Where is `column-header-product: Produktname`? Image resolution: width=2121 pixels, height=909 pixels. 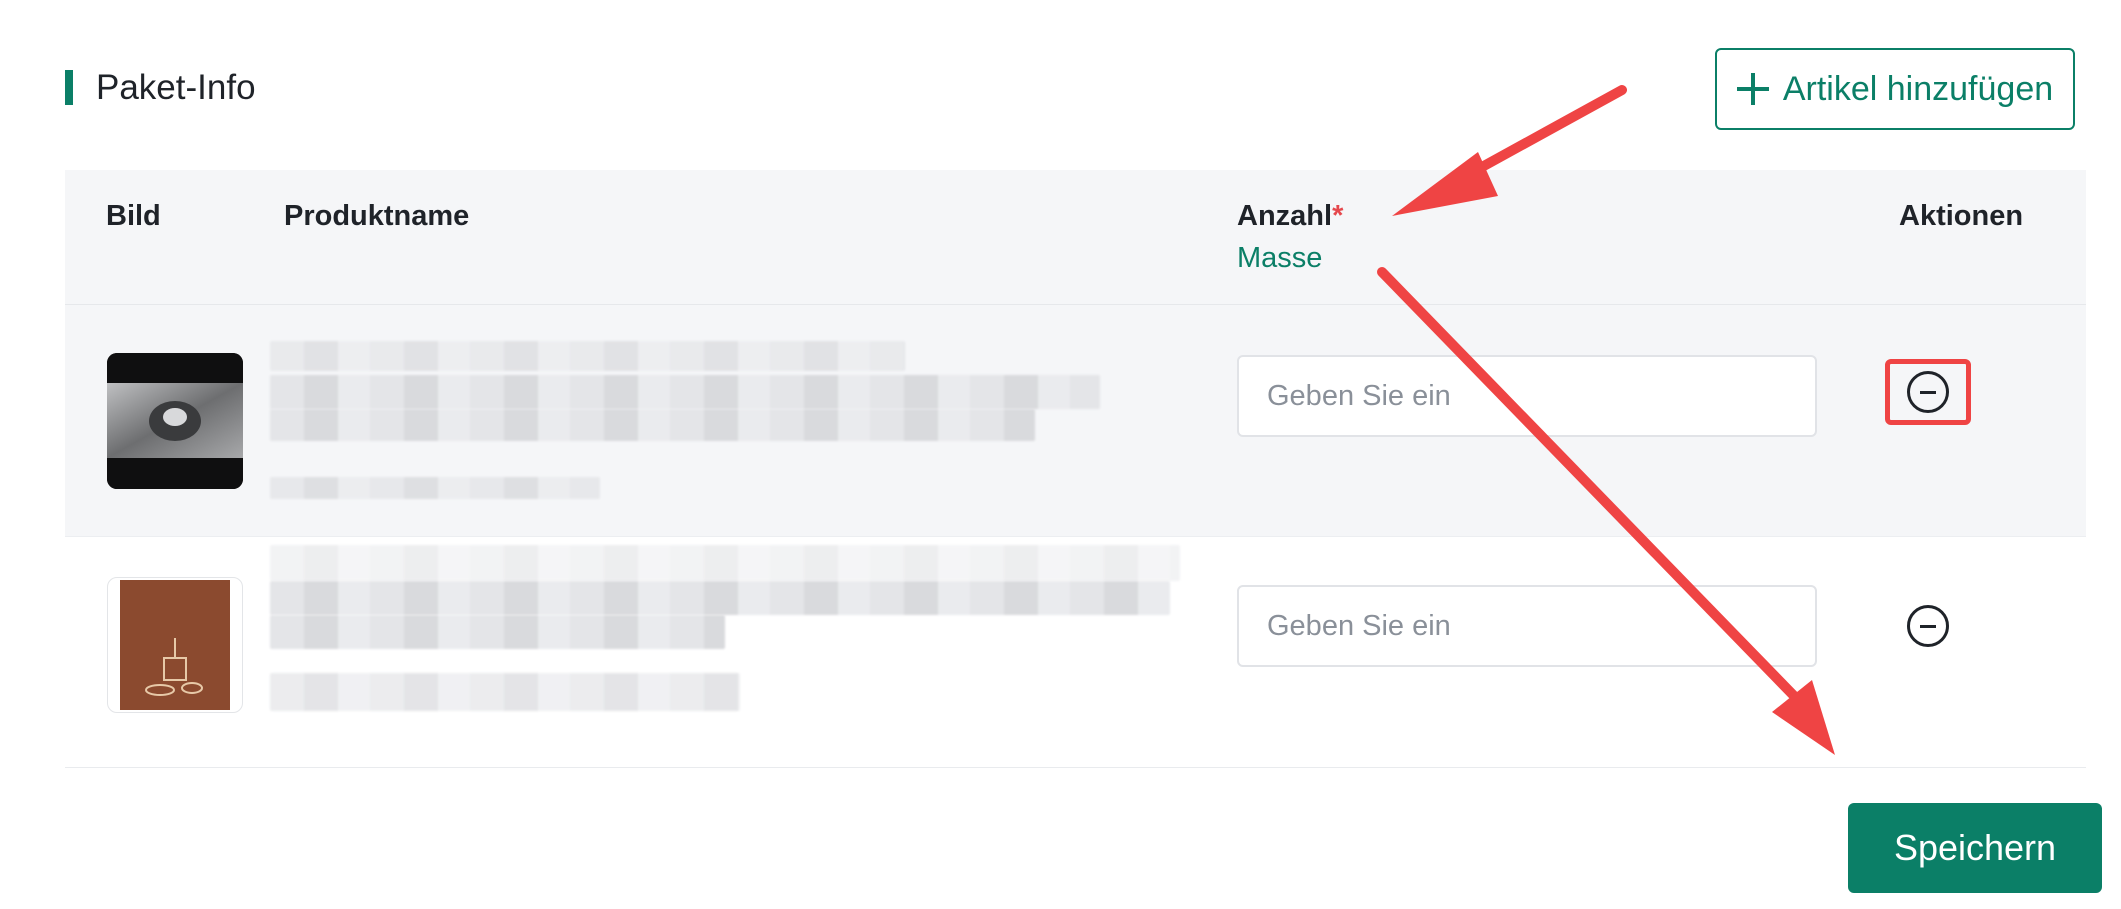
column-header-product: Produktname is located at coordinates (377, 216).